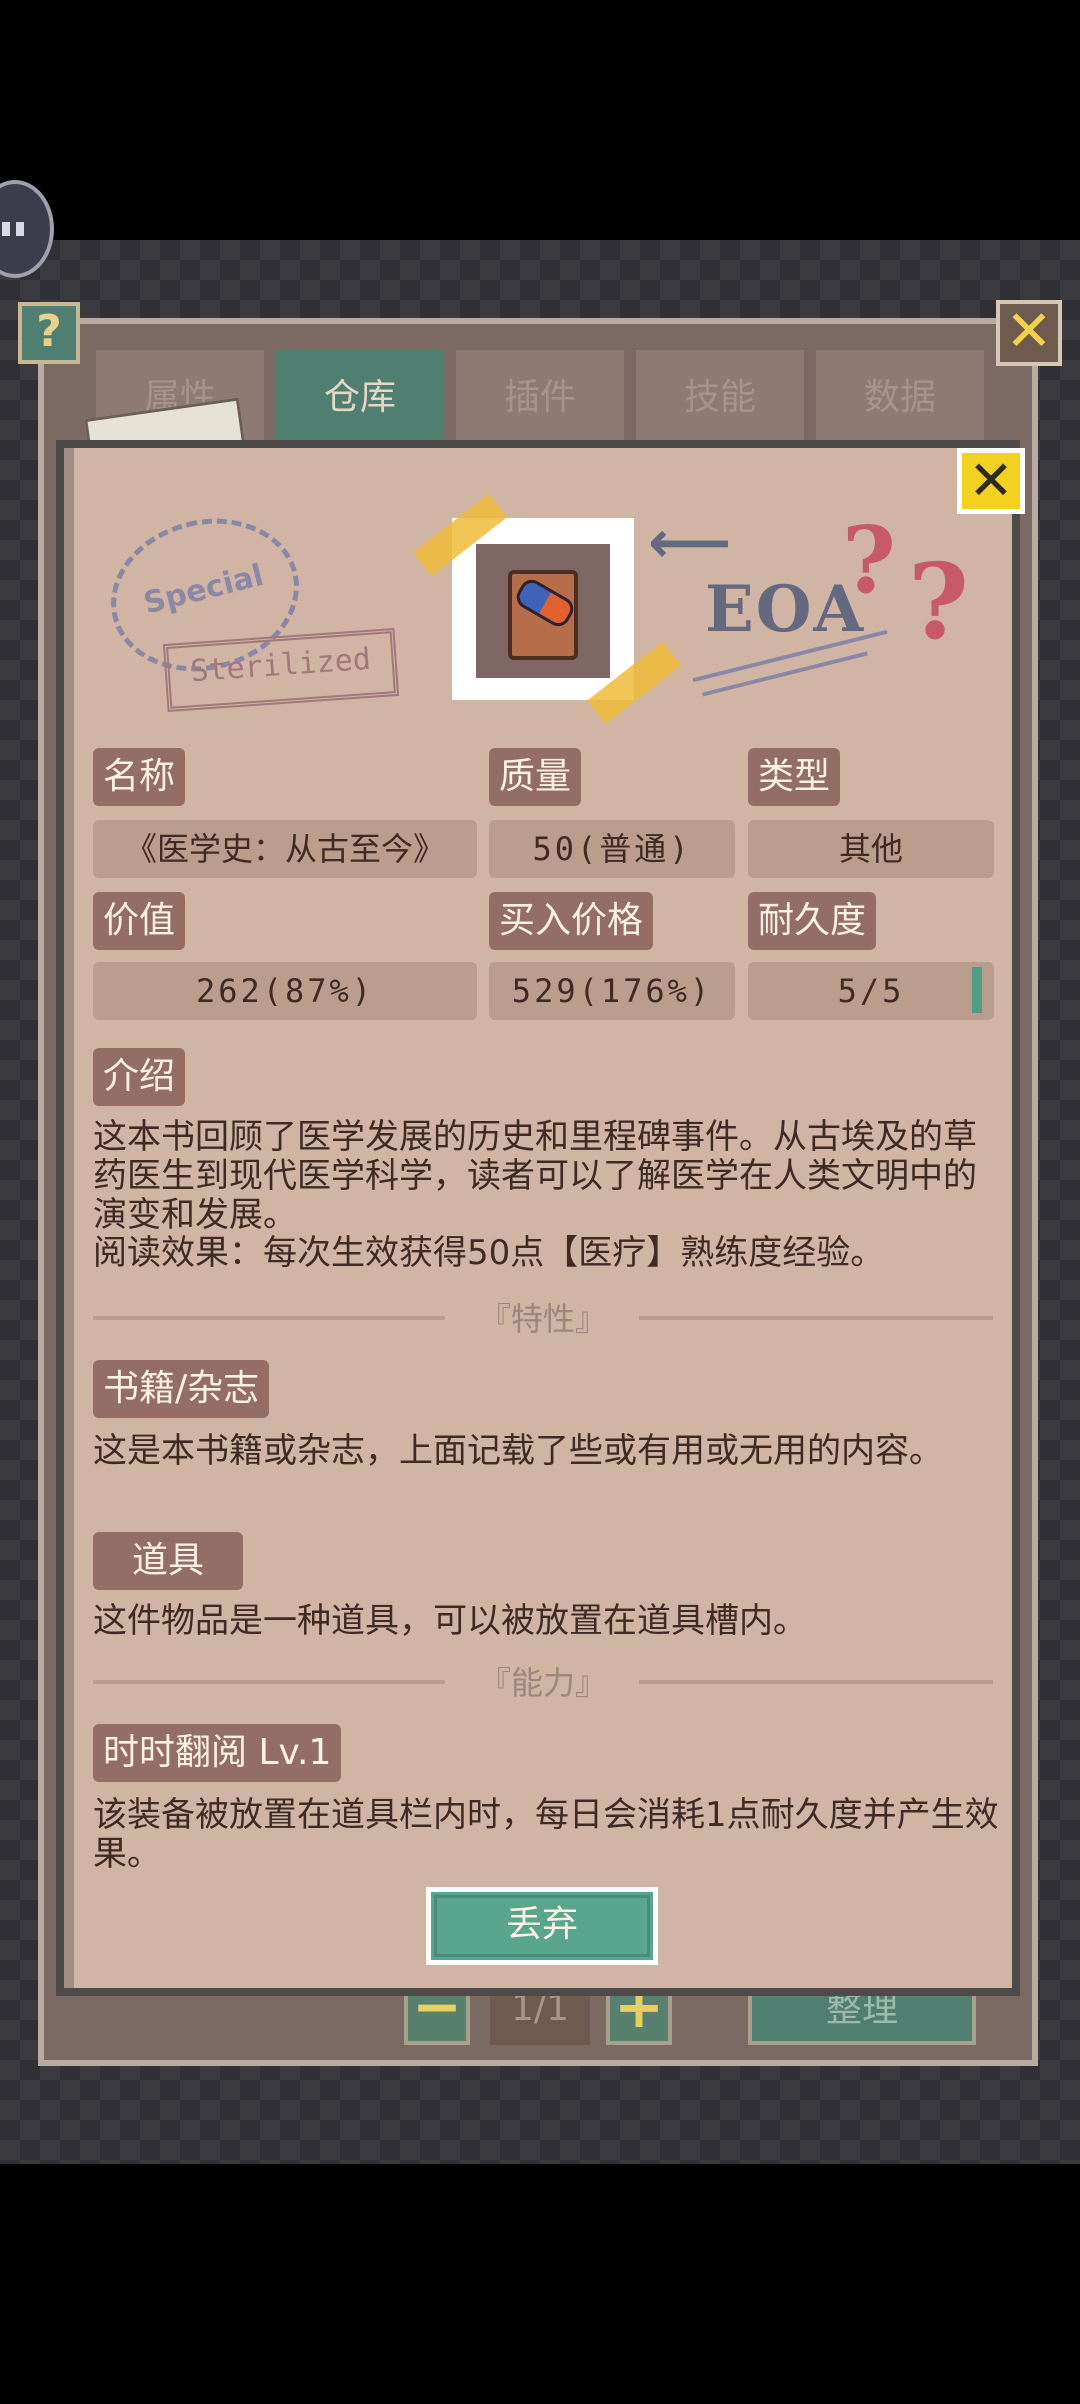 Image resolution: width=1080 pixels, height=2404 pixels. What do you see at coordinates (542, 1926) in the screenshot?
I see `discard-button: 丢弃` at bounding box center [542, 1926].